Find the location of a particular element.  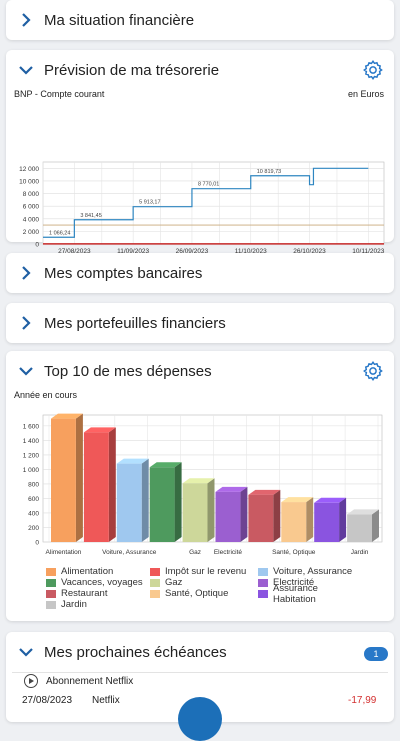

section-title: Top 10 de mes dépenses is located at coordinates (128, 371).